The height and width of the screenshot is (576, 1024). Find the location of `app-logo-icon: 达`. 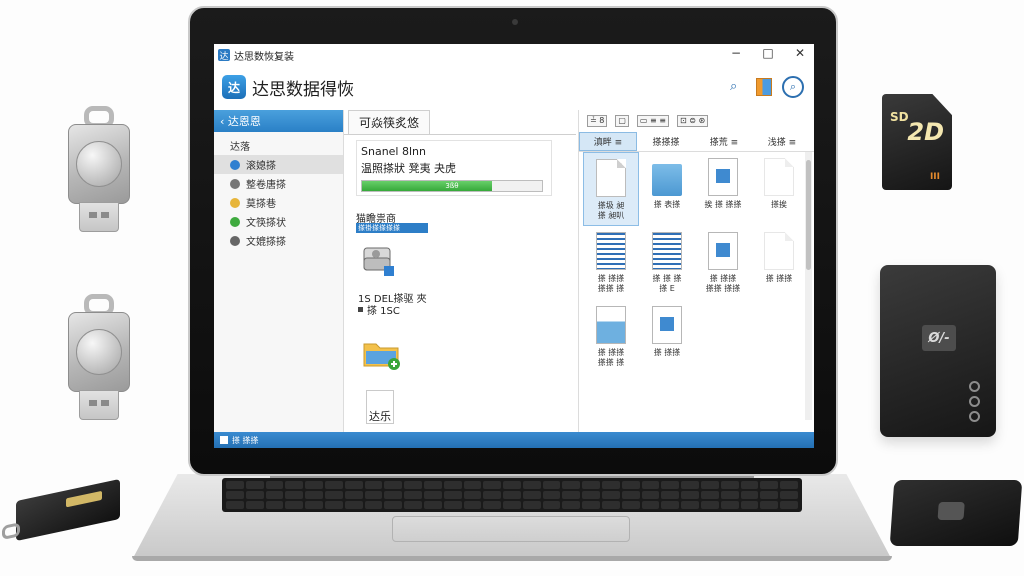

app-logo-icon: 达 is located at coordinates (234, 87).